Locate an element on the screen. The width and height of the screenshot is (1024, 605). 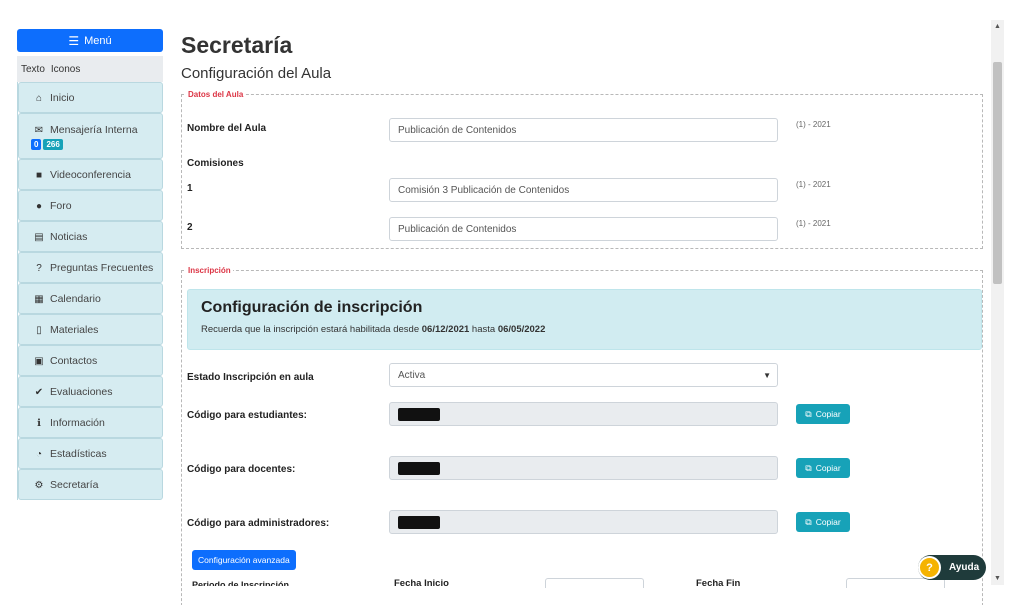
scroll-down-arrow-icon: ▼ is located at coordinates (997, 578).